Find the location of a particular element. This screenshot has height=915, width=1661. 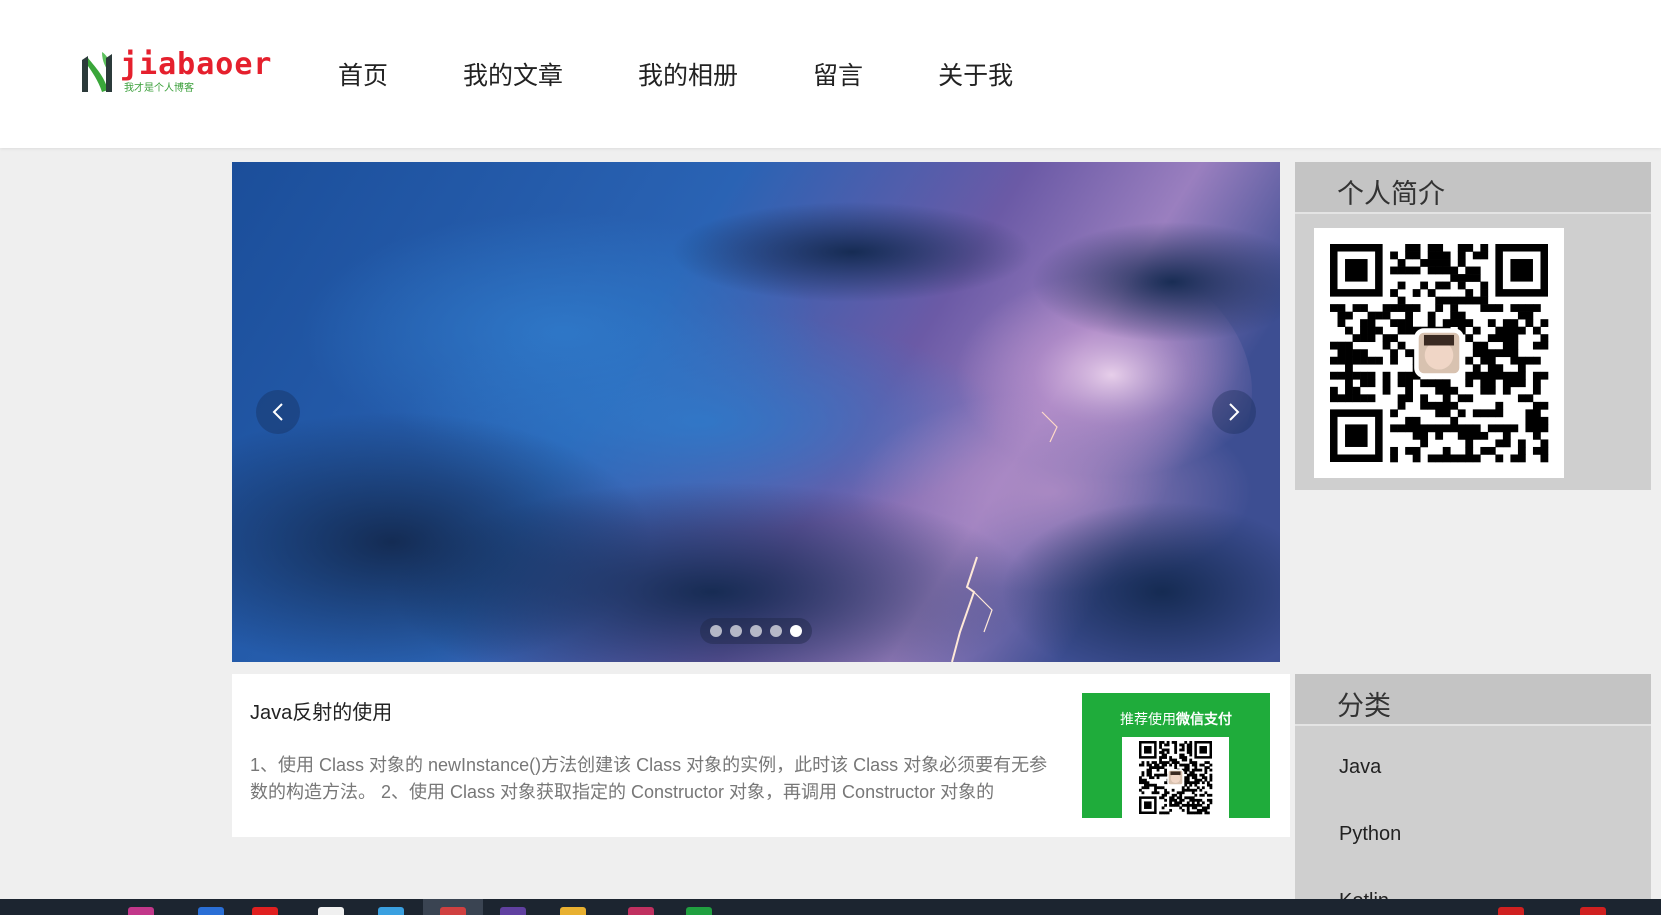

nav-item-album: 我的相册 is located at coordinates (688, 76).